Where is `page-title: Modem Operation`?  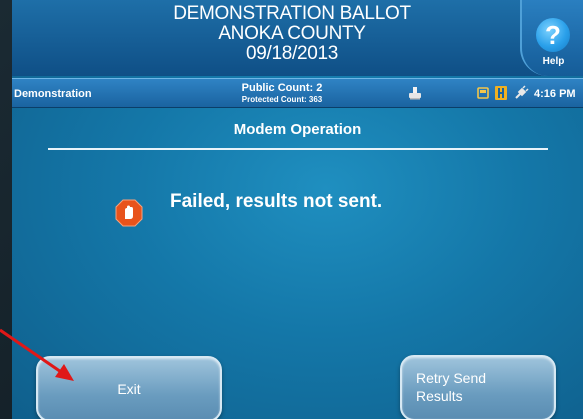 page-title: Modem Operation is located at coordinates (297, 129).